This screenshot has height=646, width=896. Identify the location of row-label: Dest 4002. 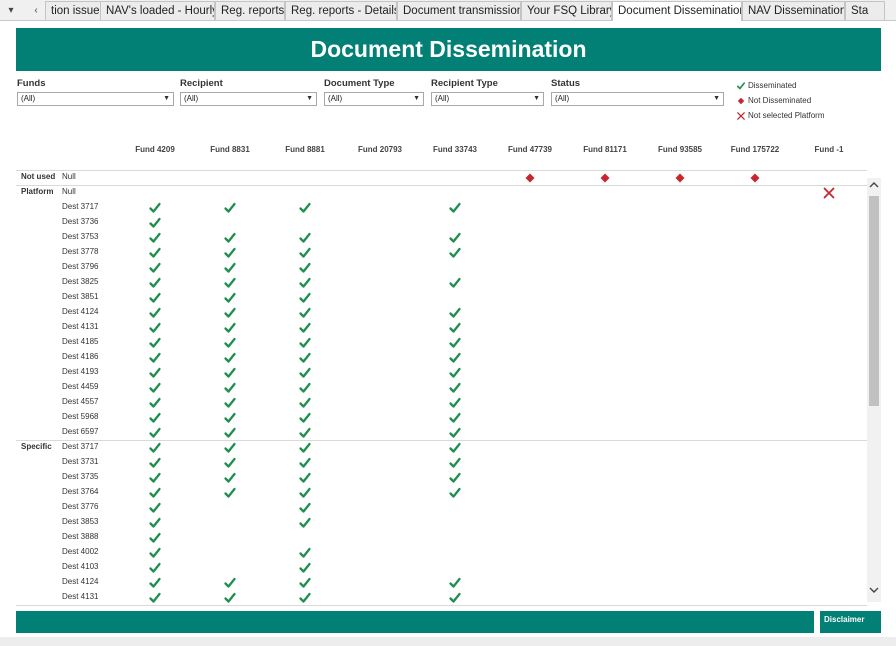
(80, 551).